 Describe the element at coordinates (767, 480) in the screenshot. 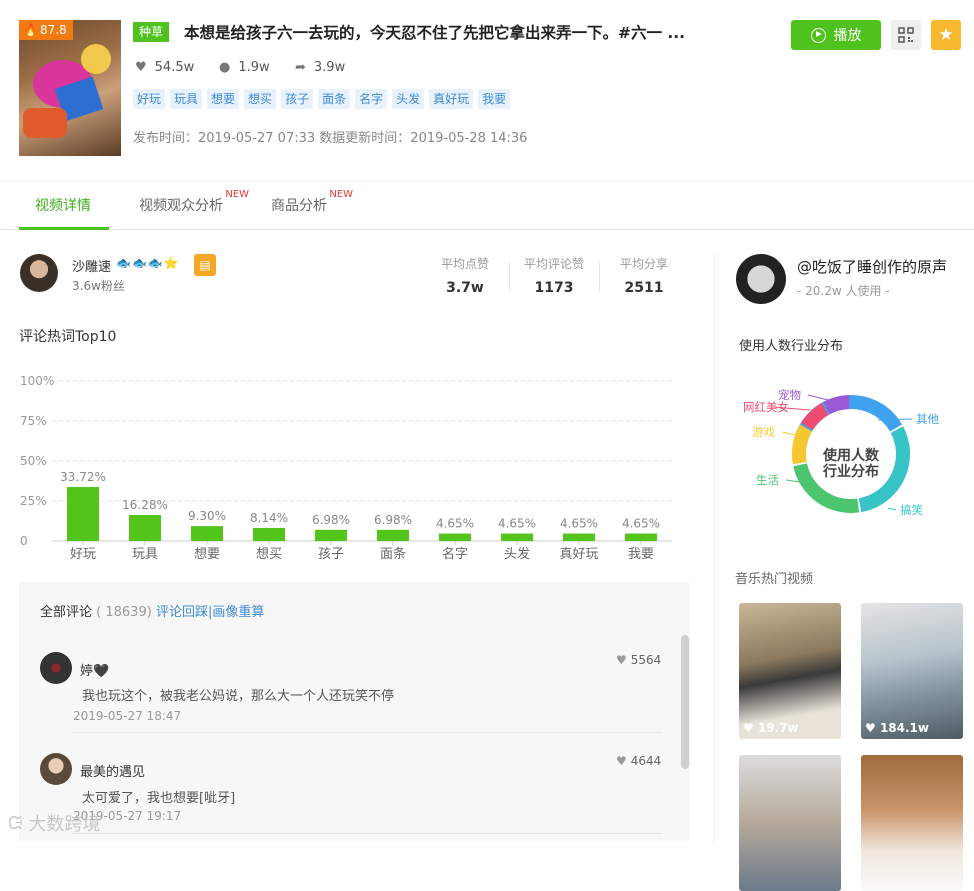

I see `donut-segment-label: 生活` at that location.